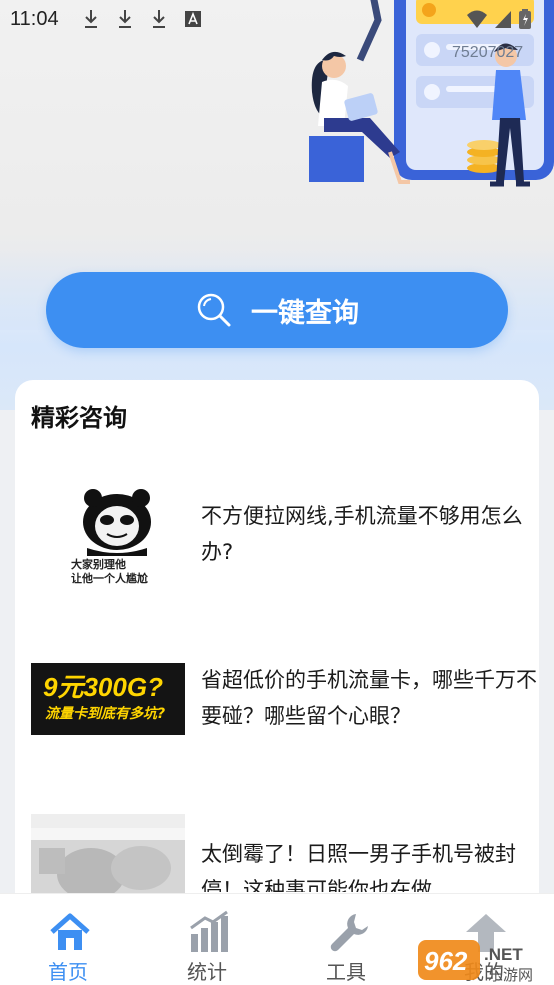 This screenshot has width=554, height=985. What do you see at coordinates (525, 19) in the screenshot?
I see `battery-icon` at bounding box center [525, 19].